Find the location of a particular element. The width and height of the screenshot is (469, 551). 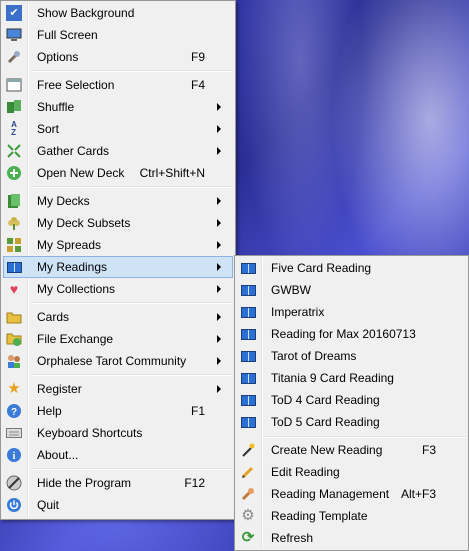

folder-icon is located at coordinates (14, 317).